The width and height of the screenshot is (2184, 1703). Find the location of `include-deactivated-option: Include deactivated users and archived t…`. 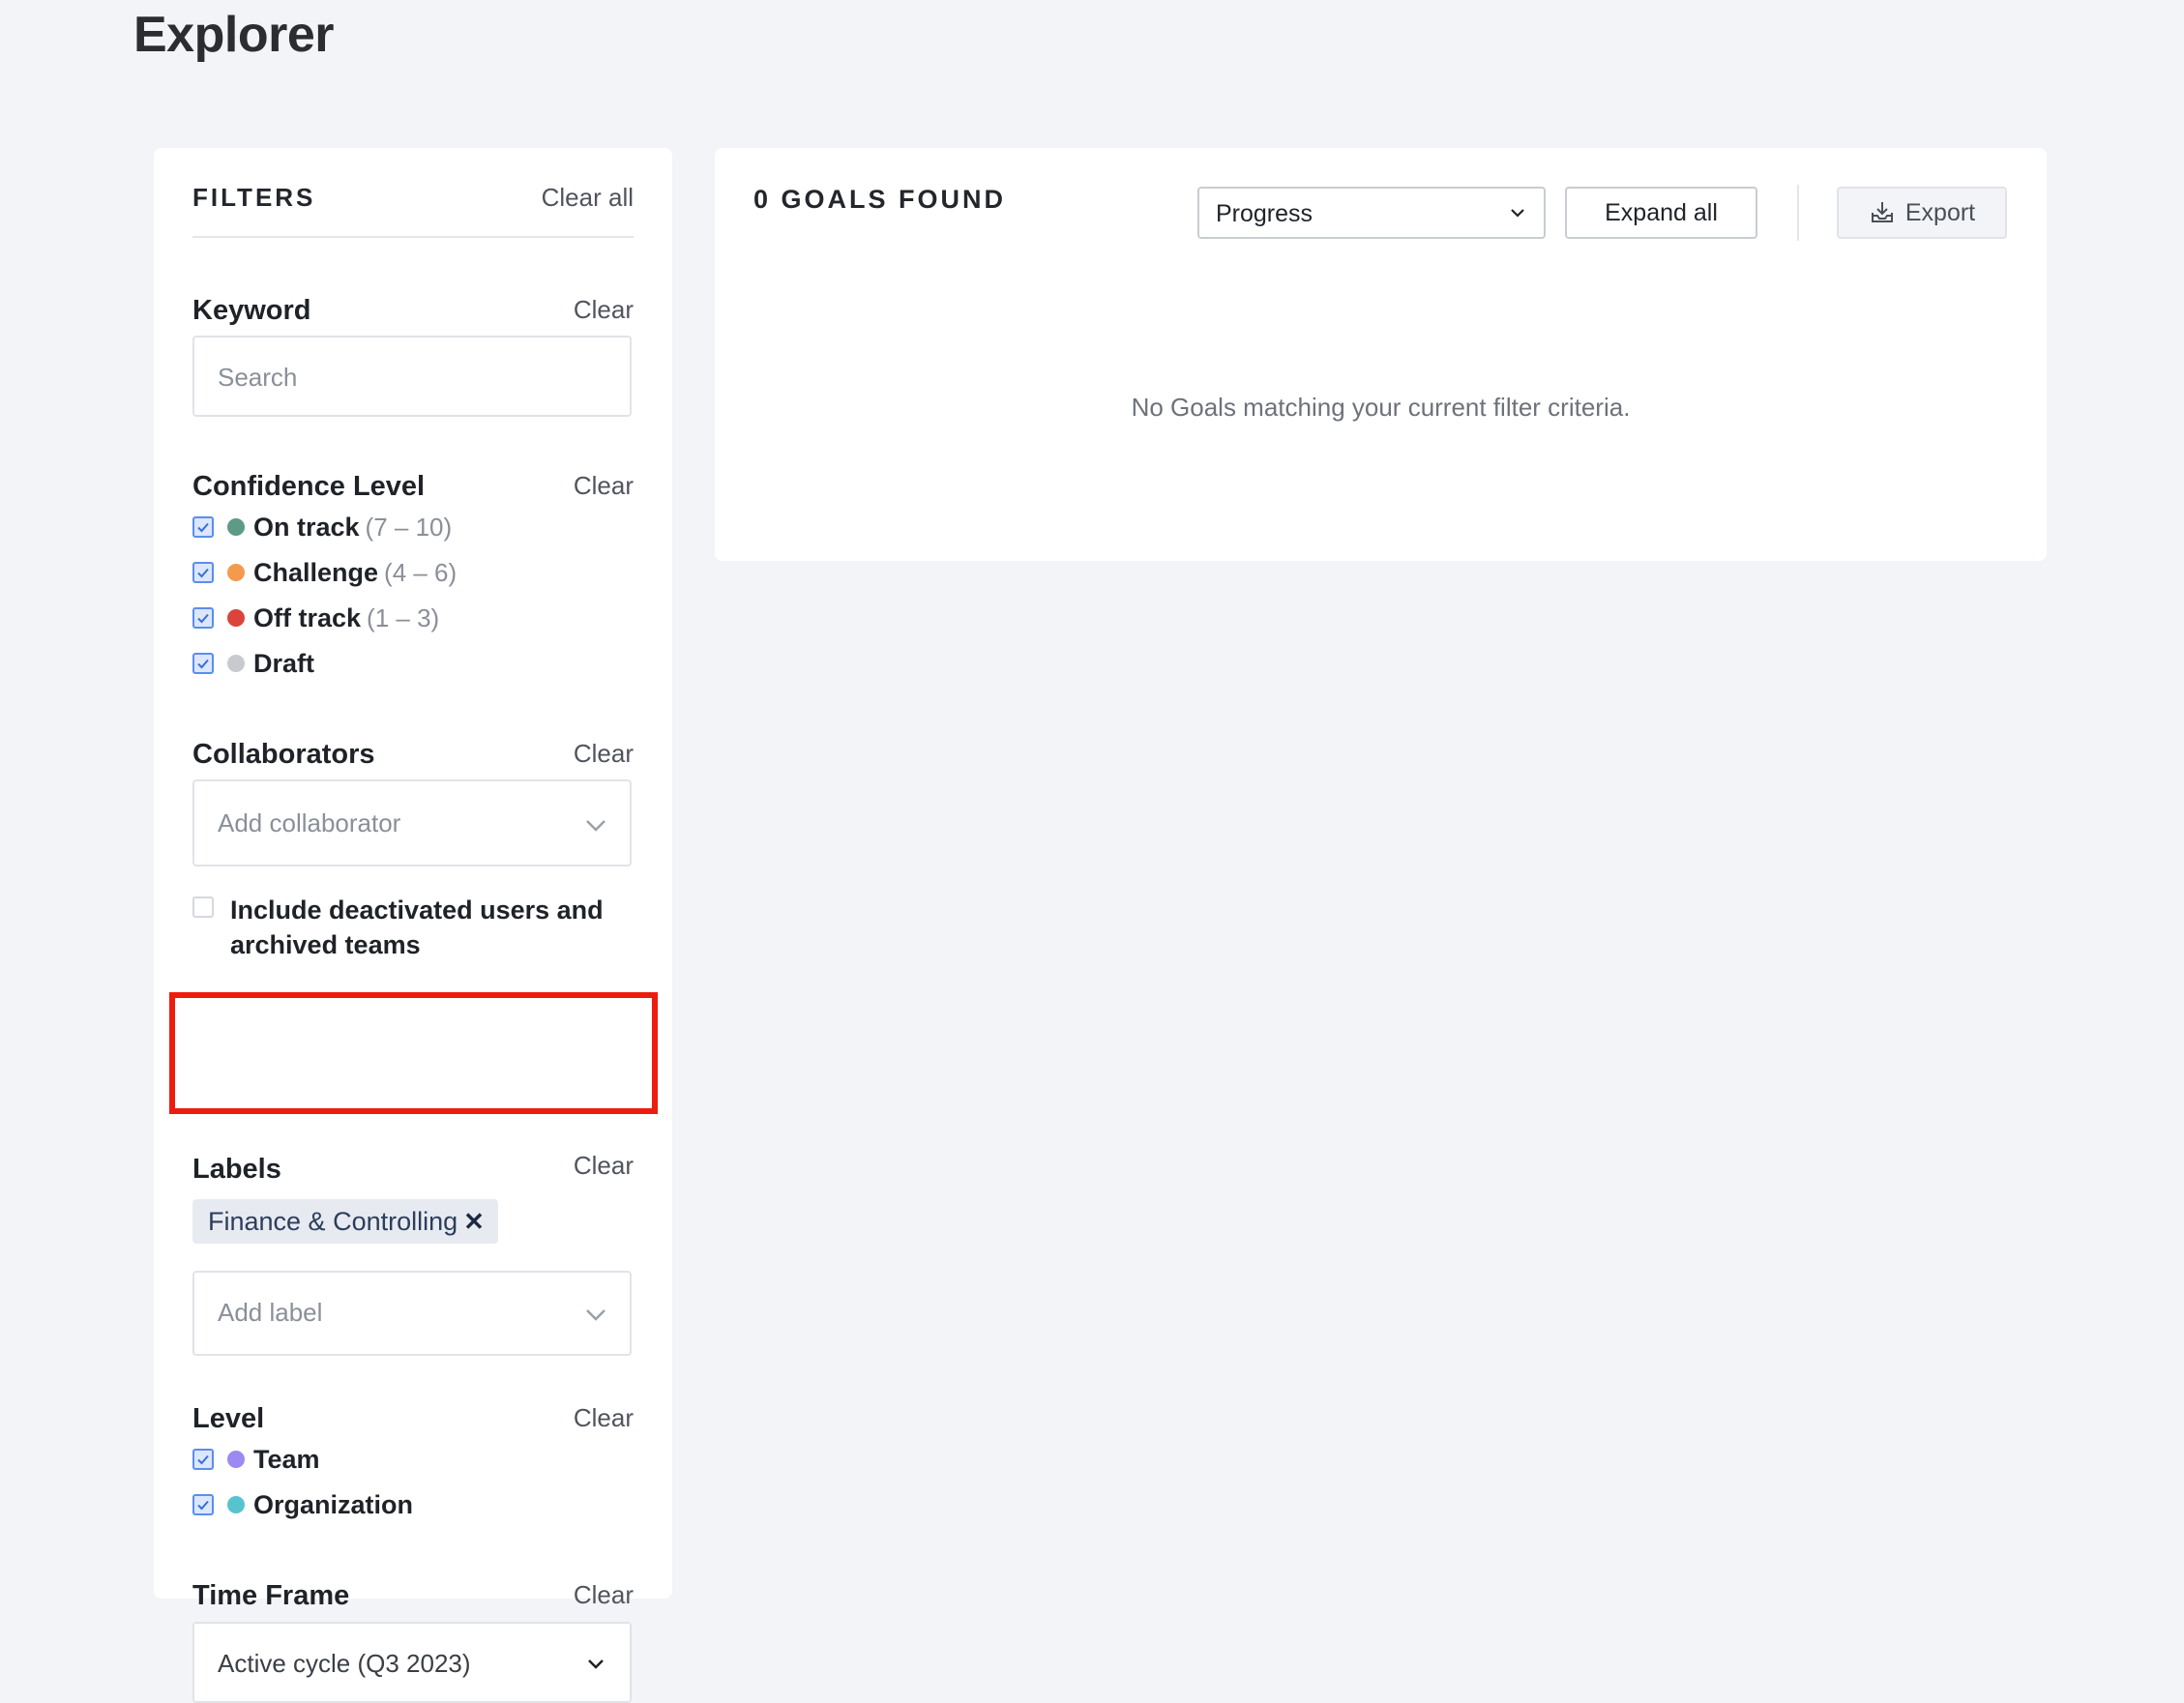

include-deactivated-option: Include deactivated users and archived t… is located at coordinates (398, 927).